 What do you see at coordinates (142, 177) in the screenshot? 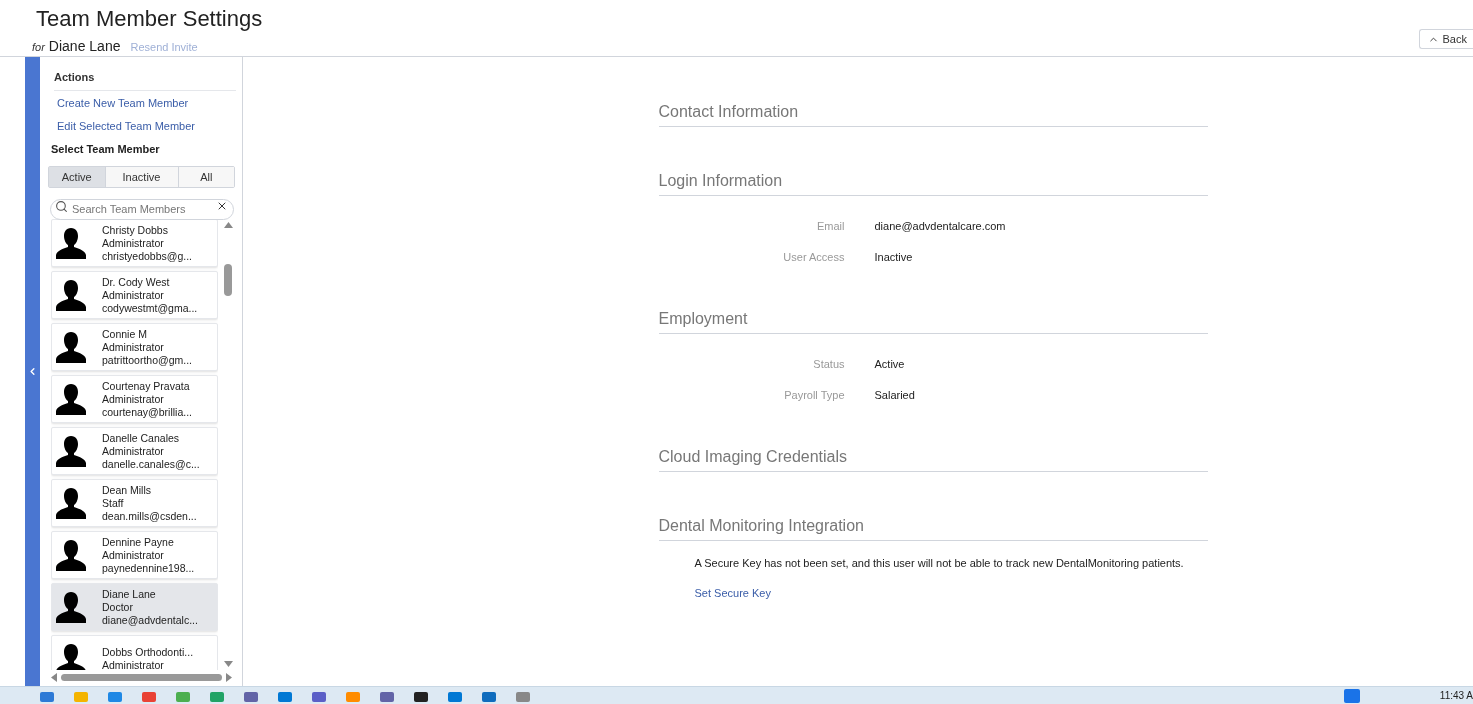
I see `filter-tab: Inactive` at bounding box center [142, 177].